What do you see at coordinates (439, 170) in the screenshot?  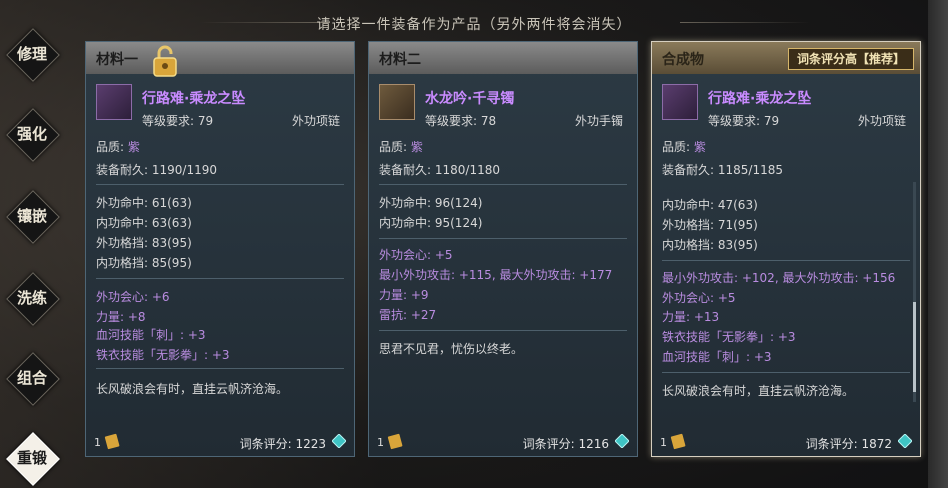 I see `durability: 装备耐久: 1180/1180` at bounding box center [439, 170].